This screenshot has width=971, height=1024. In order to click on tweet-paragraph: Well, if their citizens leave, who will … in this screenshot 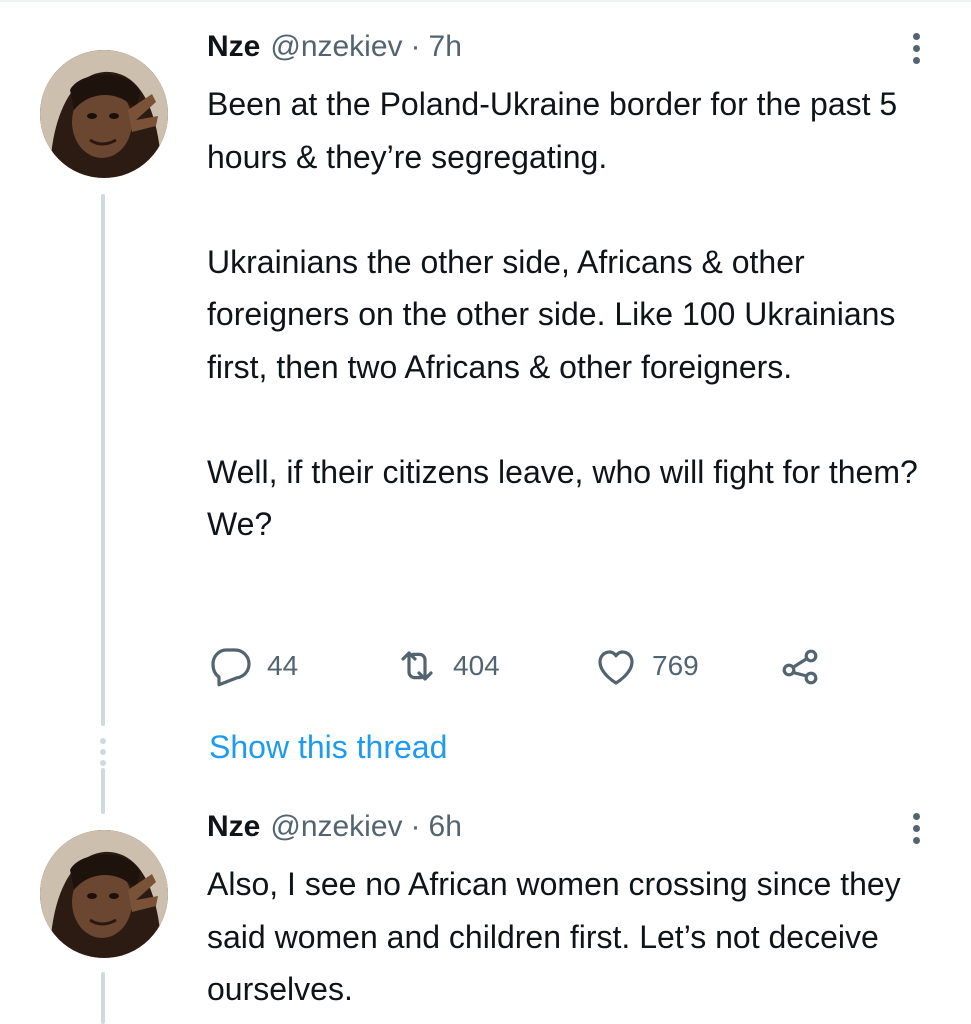, I will do `click(562, 498)`.